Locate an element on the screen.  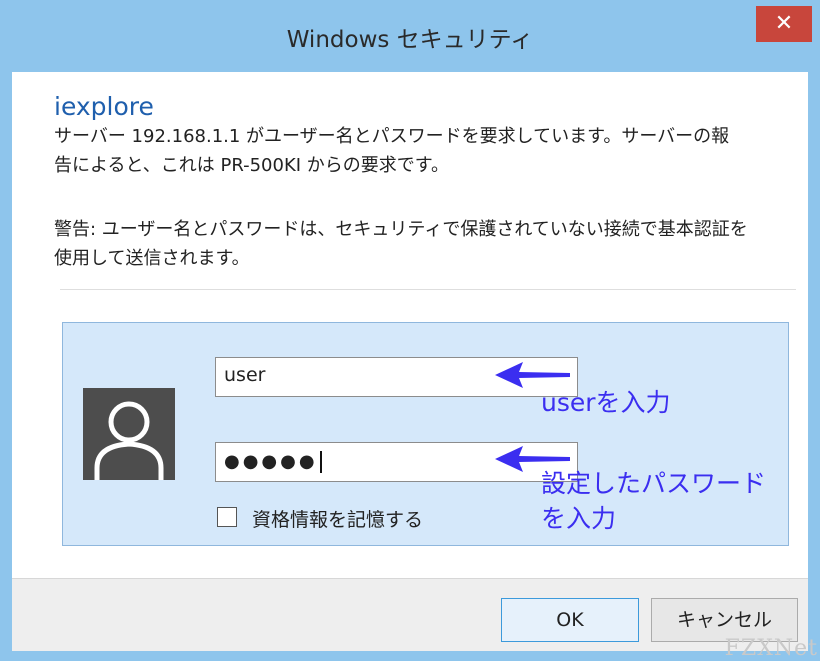
warning-message-line-2: 使用して送信されます。 is located at coordinates (152, 258).